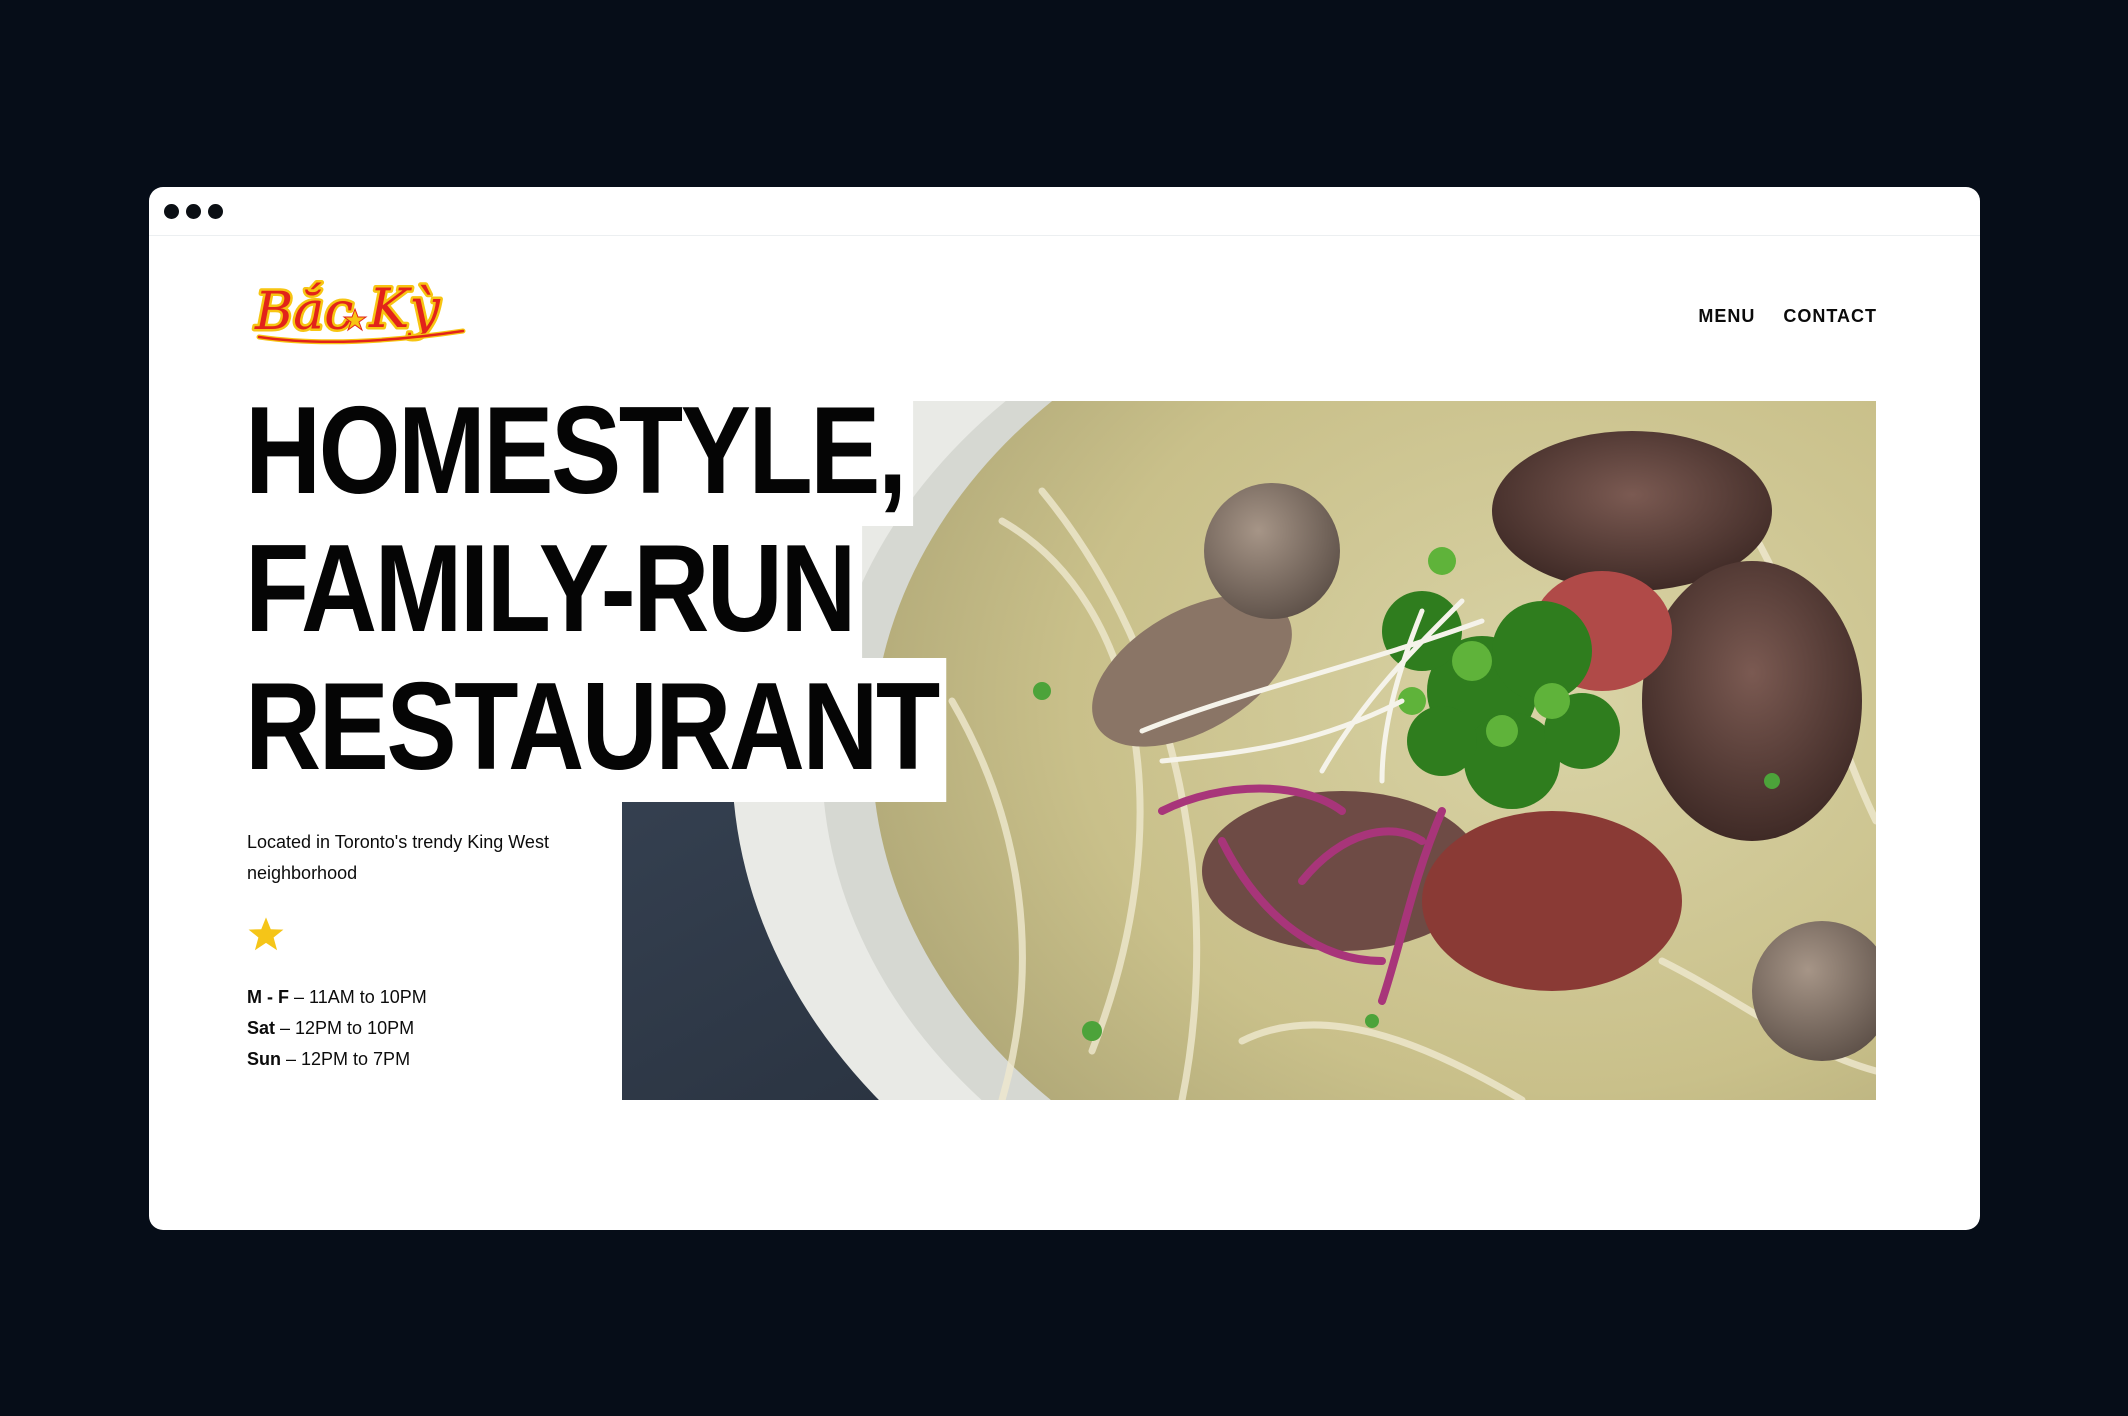 The image size is (2128, 1416). I want to click on hours-time: 12PM to 7PM, so click(356, 1059).